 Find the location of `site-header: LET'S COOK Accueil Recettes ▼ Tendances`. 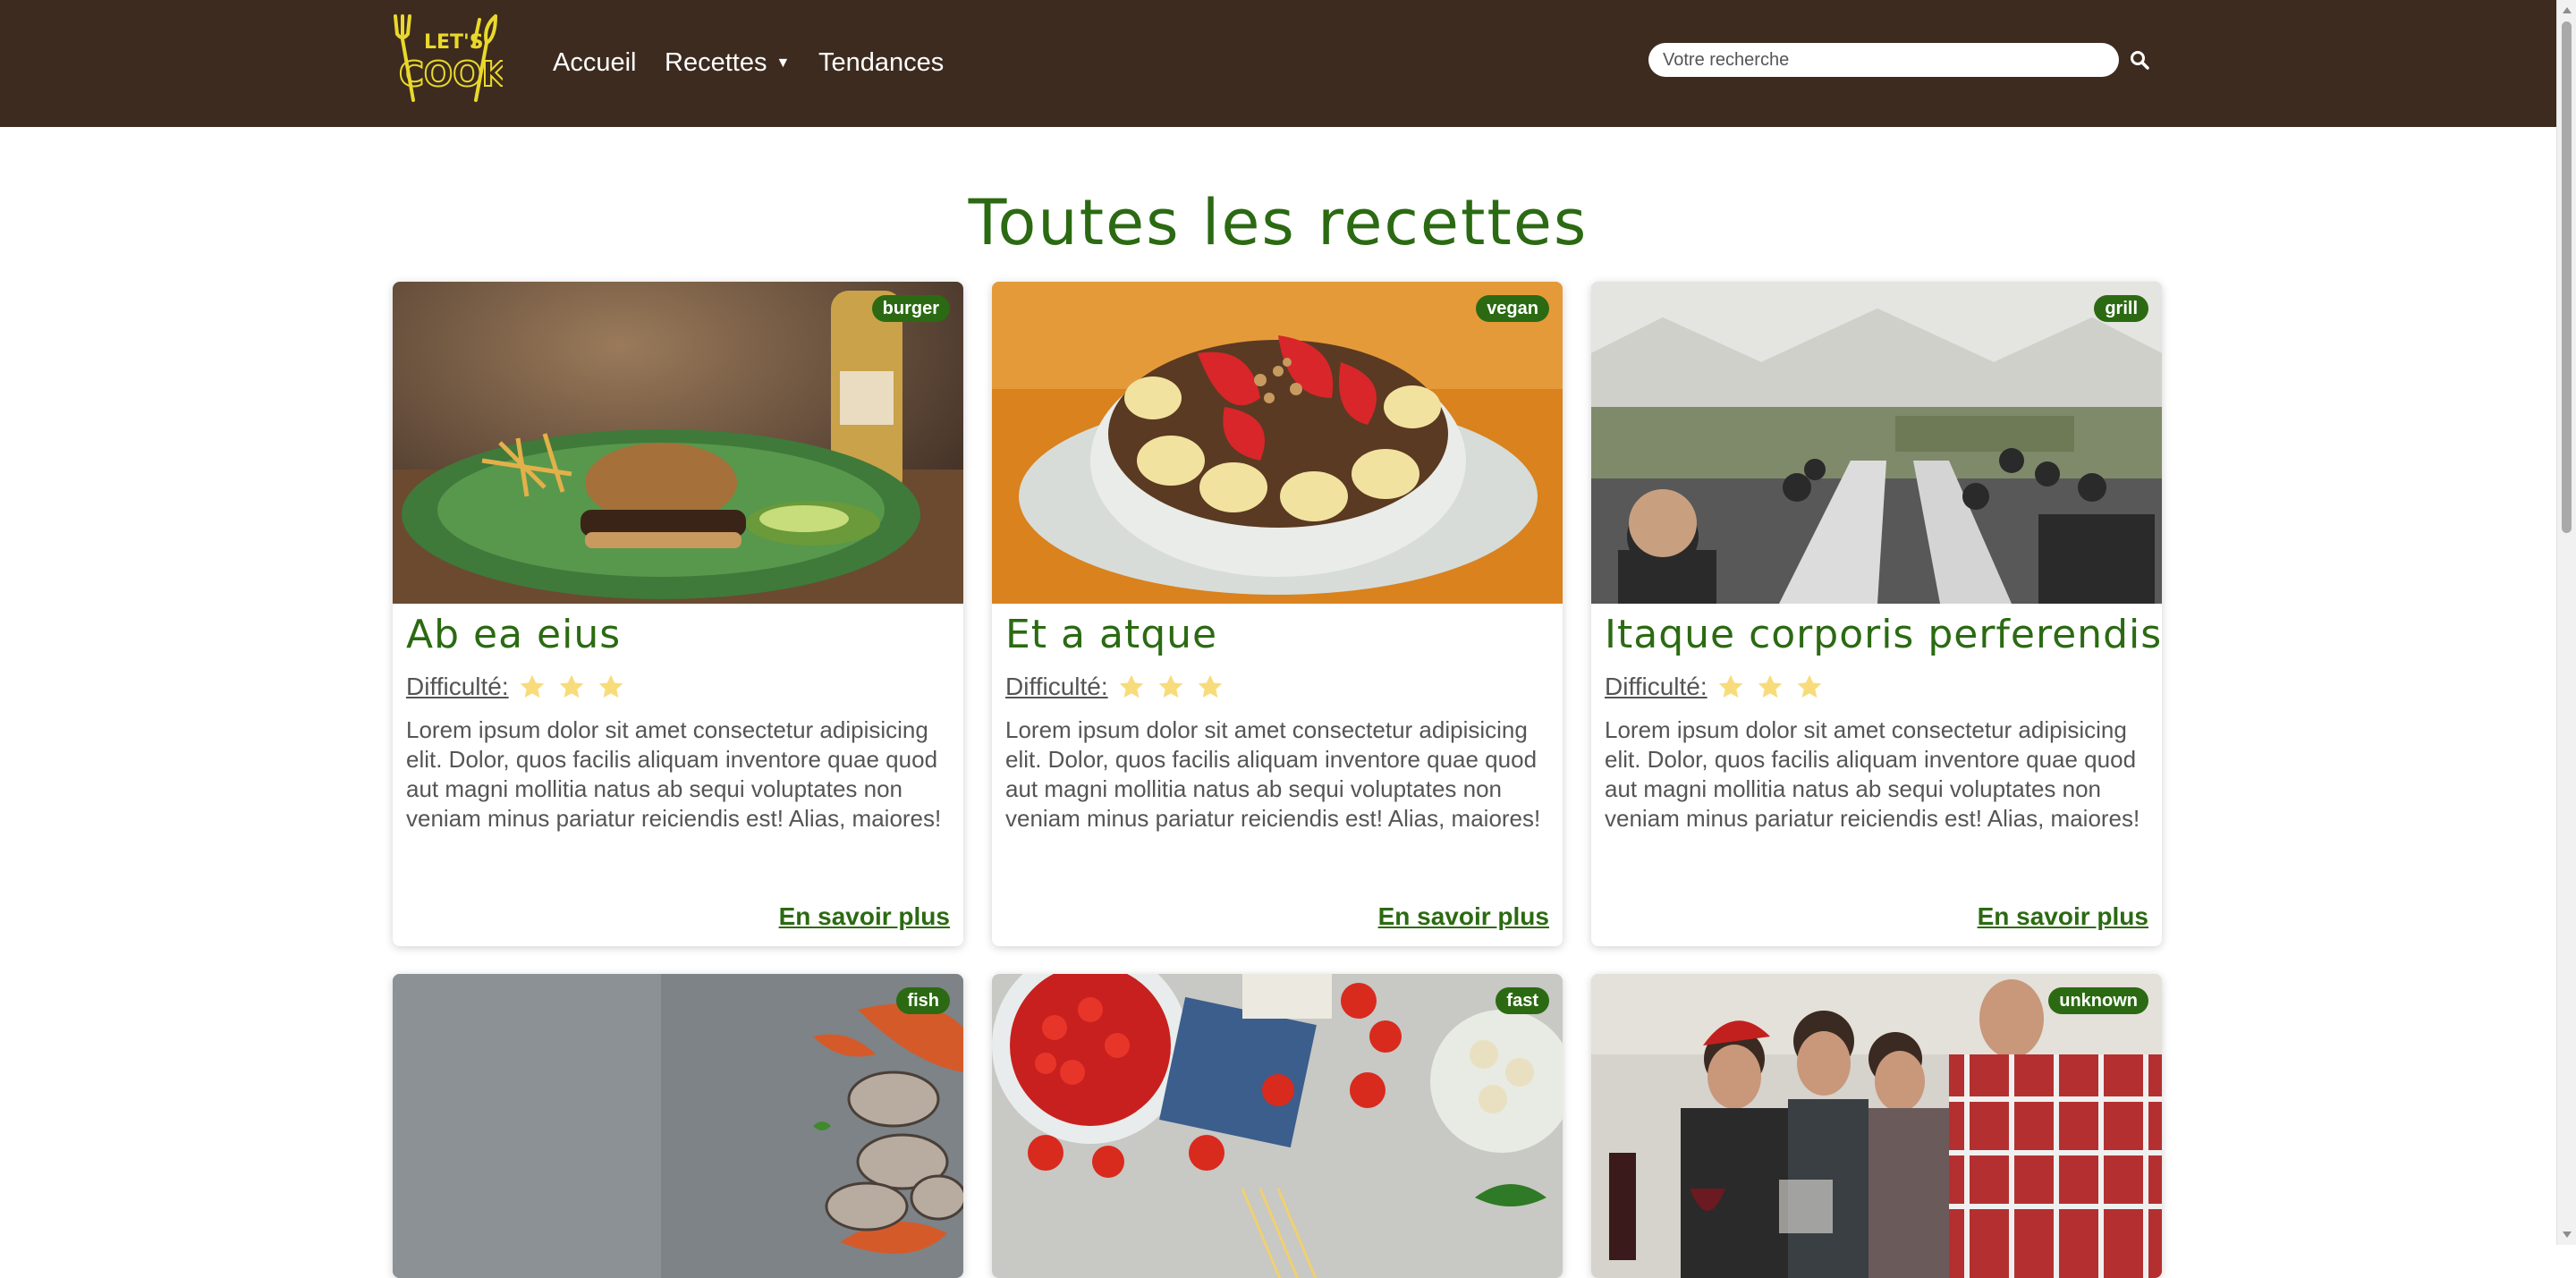

site-header: LET'S COOK Accueil Recettes ▼ Tendances is located at coordinates (1278, 63).